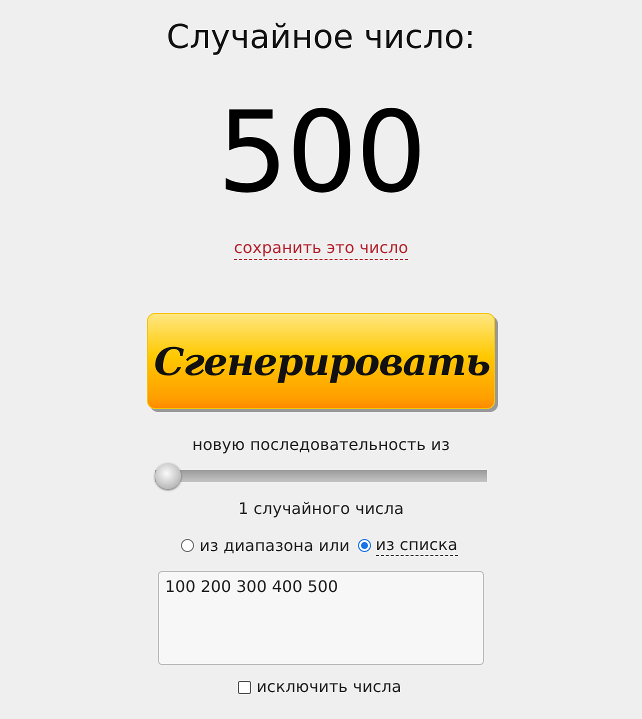 This screenshot has height=719, width=642. What do you see at coordinates (417, 545) in the screenshot?
I see `list-option-link: из списка` at bounding box center [417, 545].